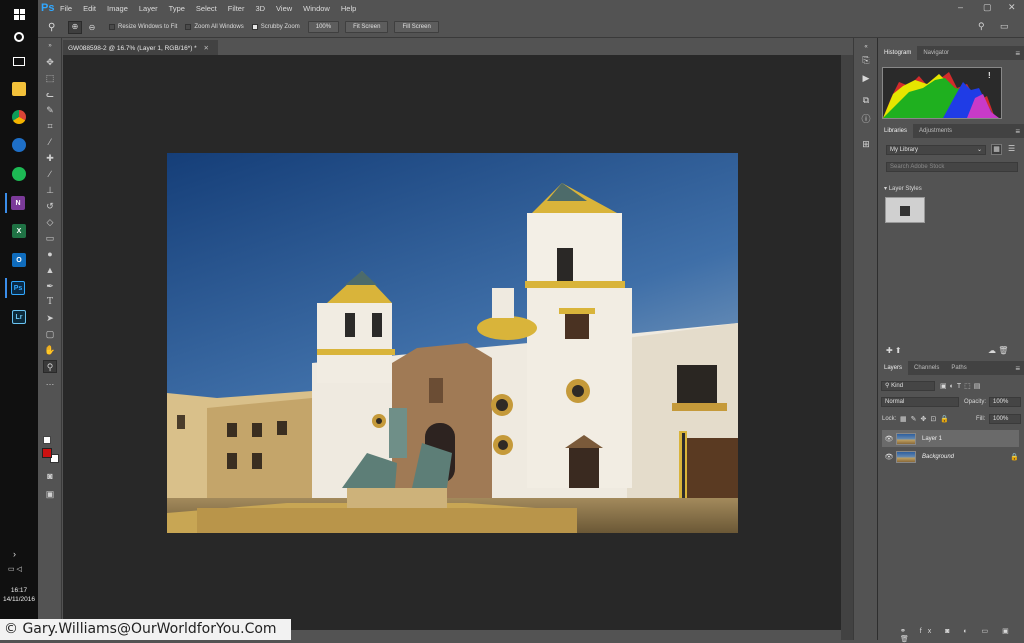 This screenshot has height=643, width=1024. What do you see at coordinates (847, 347) in the screenshot?
I see `vertical-scrollbar` at bounding box center [847, 347].